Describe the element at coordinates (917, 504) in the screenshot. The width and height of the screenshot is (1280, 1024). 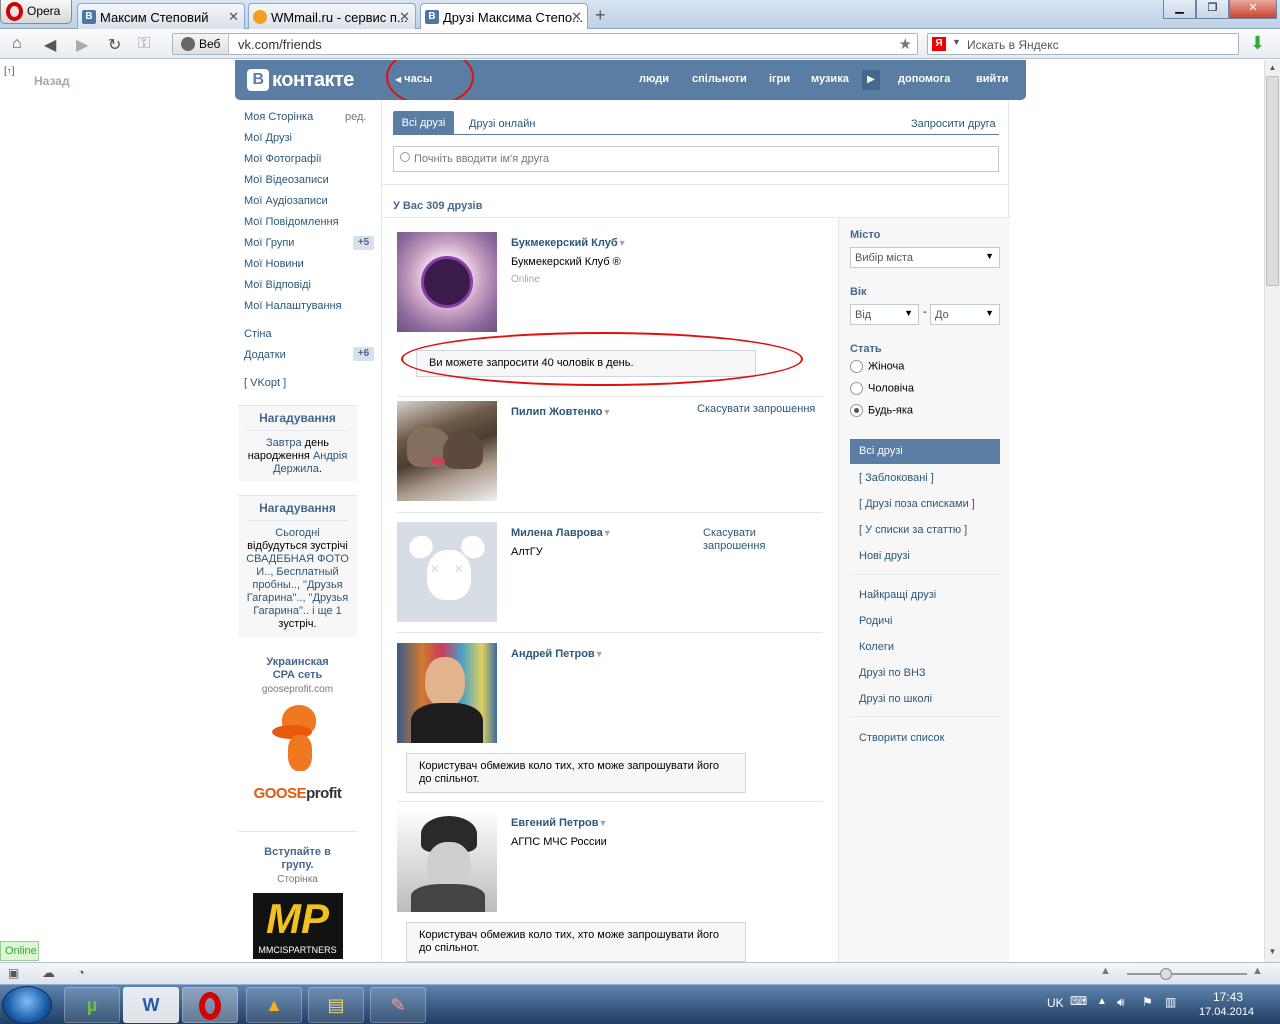
I see `list-outside-lists: [ Друзі поза списками ]` at that location.